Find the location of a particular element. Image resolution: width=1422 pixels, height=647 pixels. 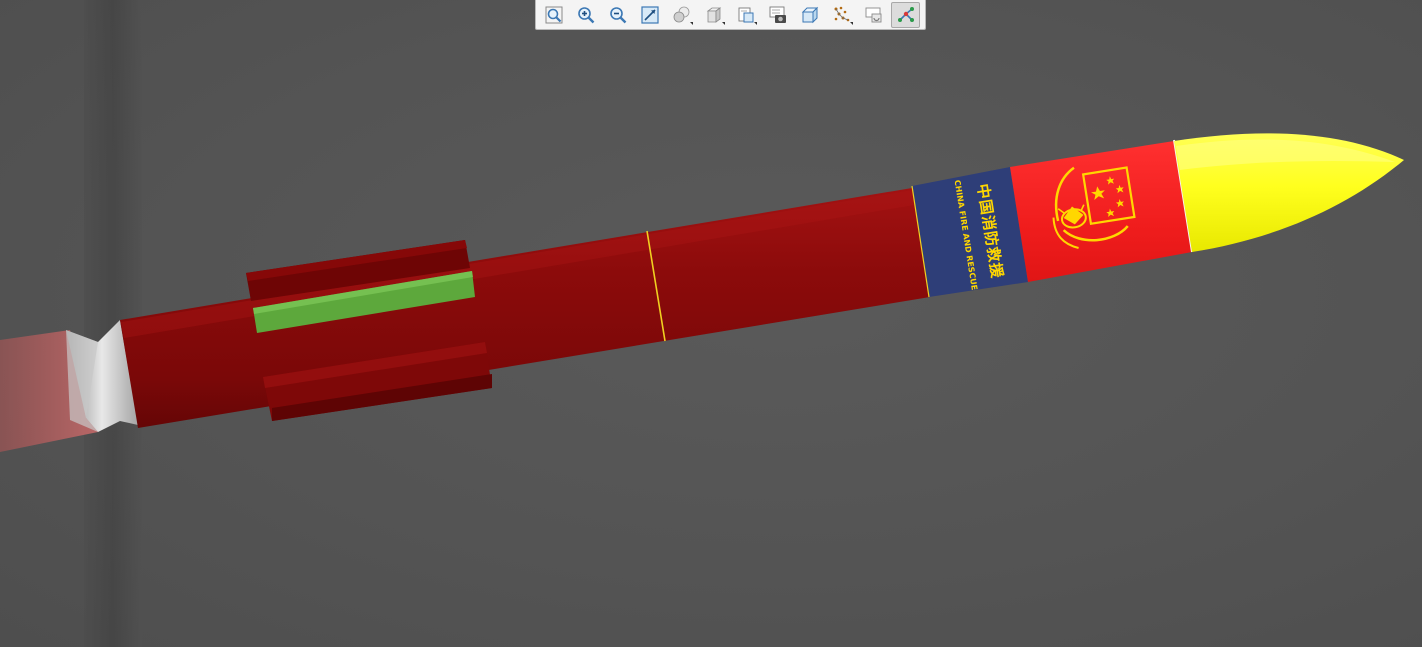

points-display-button is located at coordinates (841, 15).